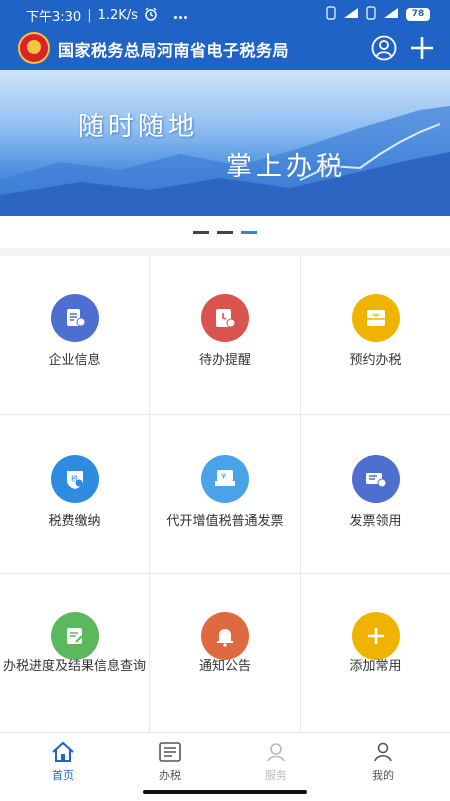 The width and height of the screenshot is (450, 801). Describe the element at coordinates (375, 318) in the screenshot. I see `appointment-icon` at that location.